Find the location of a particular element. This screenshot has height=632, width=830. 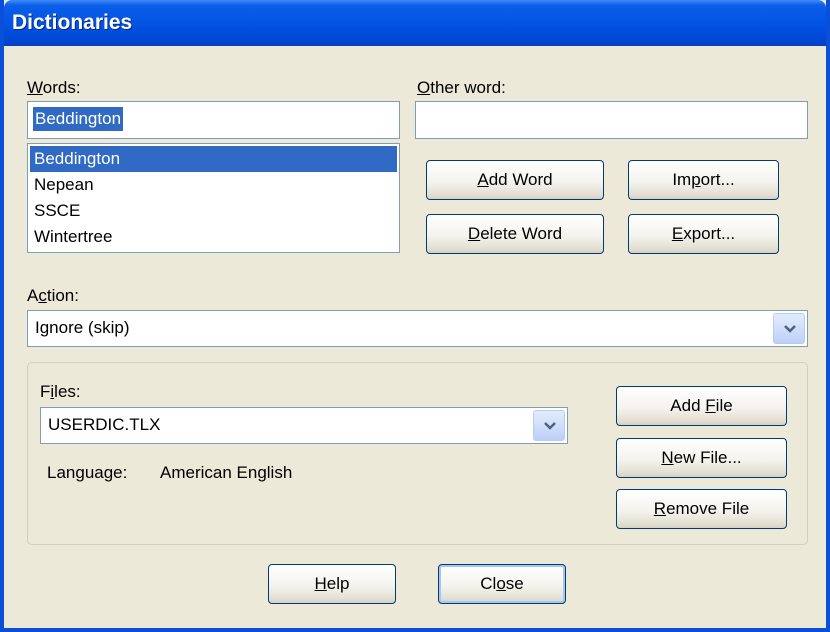

list-item: Nepean is located at coordinates (213, 185).